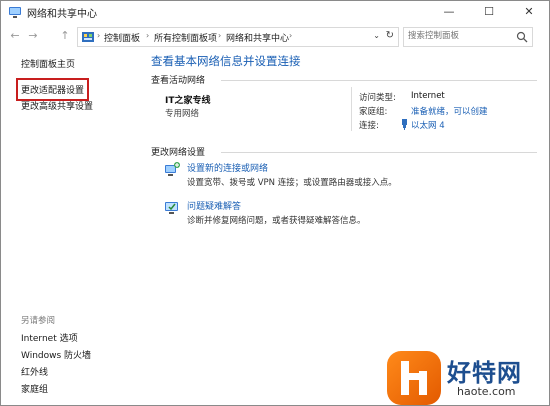 Image resolution: width=550 pixels, height=406 pixels. What do you see at coordinates (257, 37) in the screenshot?
I see `breadcrumb-network-center: 网络和共享中心` at bounding box center [257, 37].